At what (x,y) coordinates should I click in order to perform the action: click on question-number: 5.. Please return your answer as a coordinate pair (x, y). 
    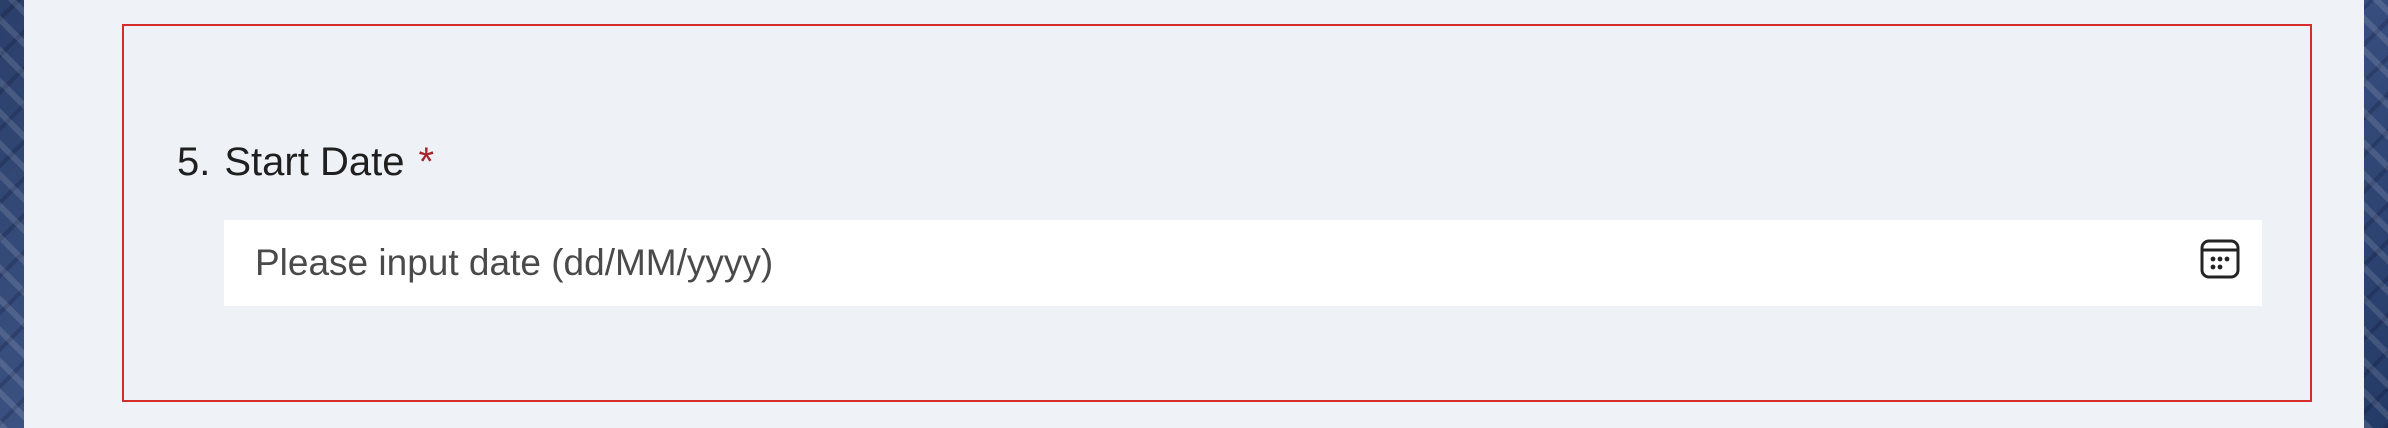
    Looking at the image, I should click on (194, 162).